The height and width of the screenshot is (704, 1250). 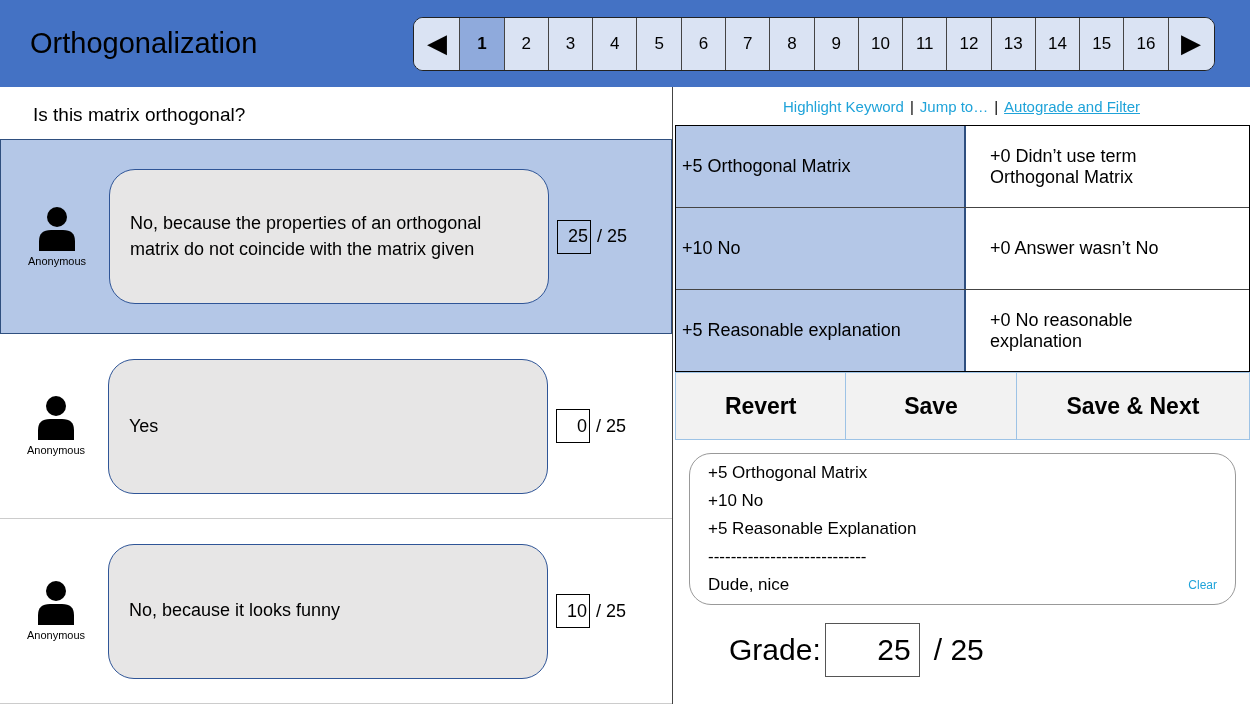 I want to click on comment-field: +5 Orthogonal Matrix +10 No +5 Reasonable Explanation ---------------------------- Dude, nice Clear, so click(x=962, y=529).